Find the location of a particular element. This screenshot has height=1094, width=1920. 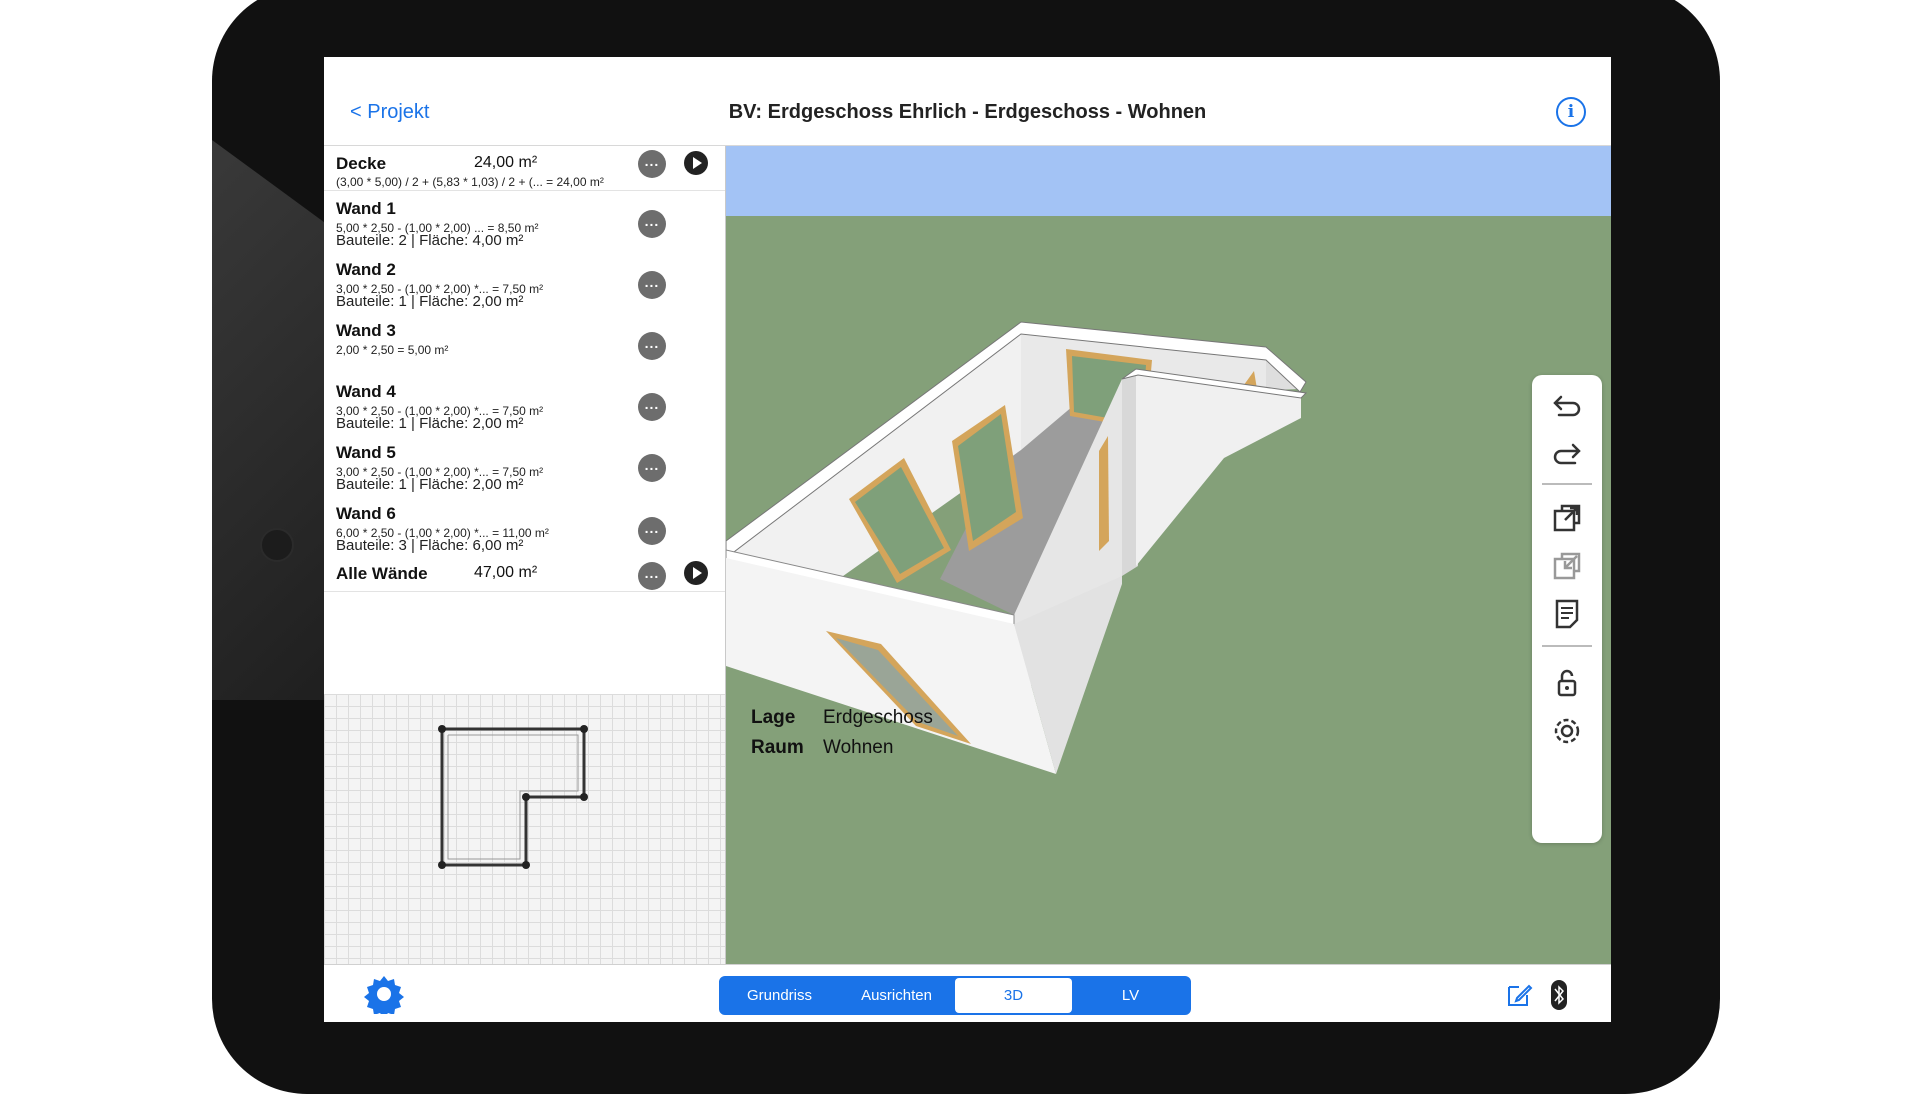

list-item-title: Wand 4 is located at coordinates (366, 391).